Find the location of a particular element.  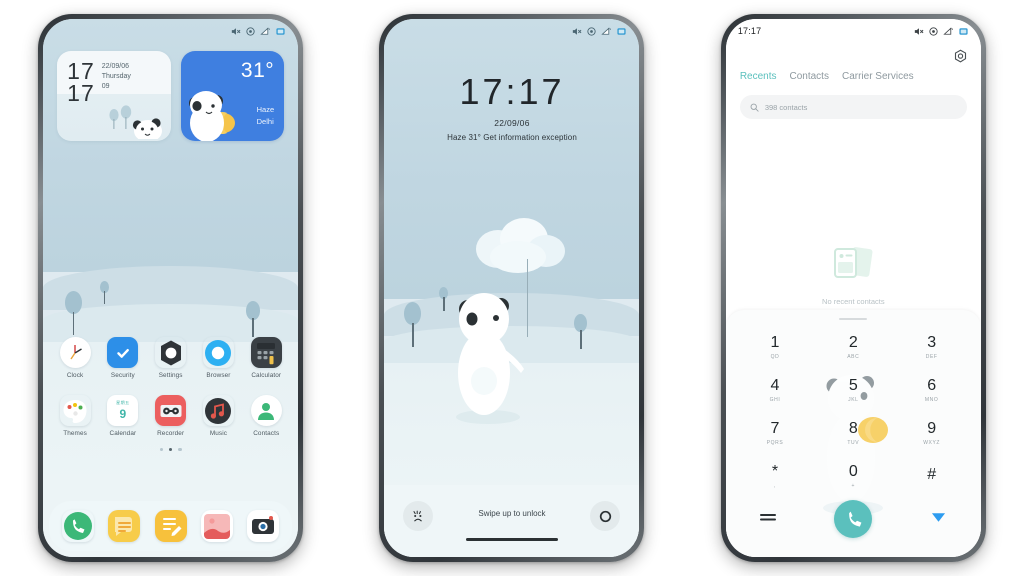

lock-date: 22/09/06 is located at coordinates (512, 123).